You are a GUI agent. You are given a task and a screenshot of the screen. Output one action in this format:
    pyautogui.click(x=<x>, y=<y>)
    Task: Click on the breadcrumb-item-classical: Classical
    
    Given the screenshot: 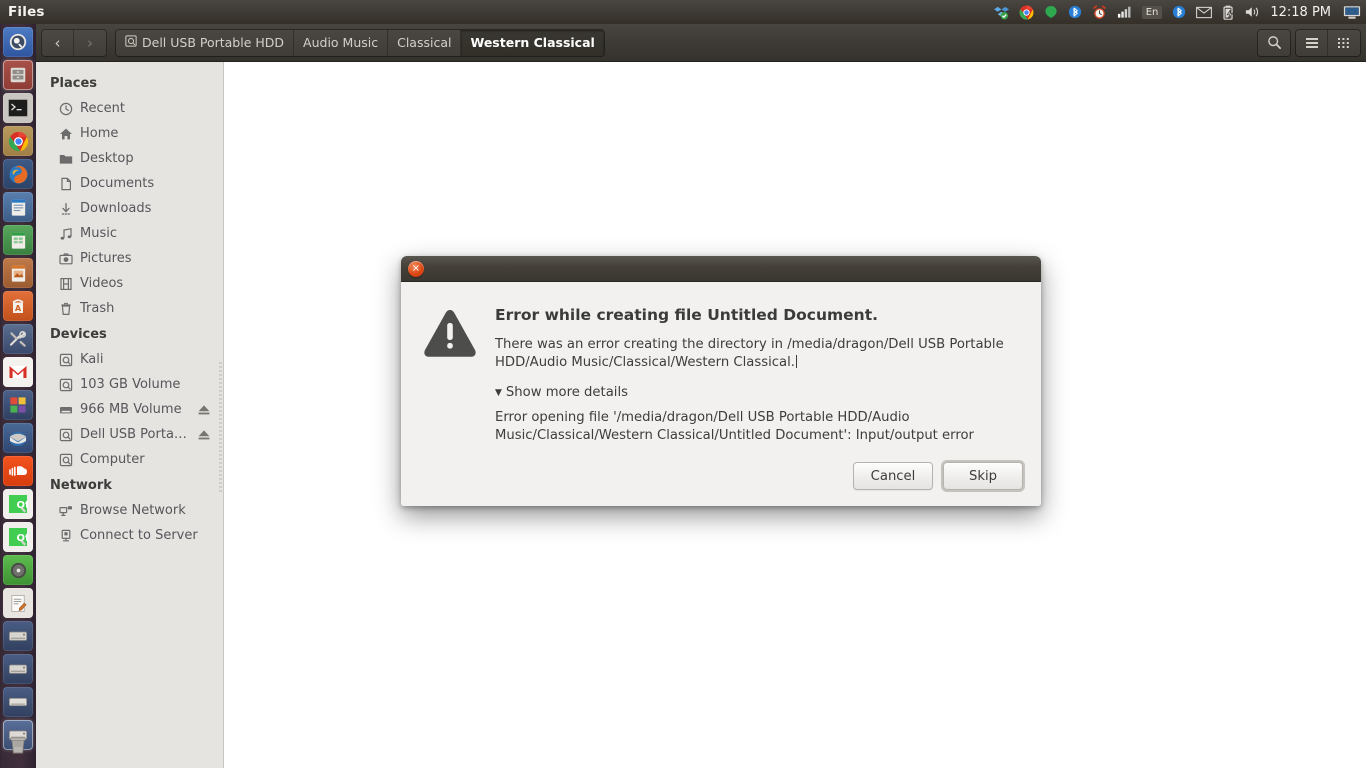 What is the action you would take?
    pyautogui.click(x=425, y=42)
    